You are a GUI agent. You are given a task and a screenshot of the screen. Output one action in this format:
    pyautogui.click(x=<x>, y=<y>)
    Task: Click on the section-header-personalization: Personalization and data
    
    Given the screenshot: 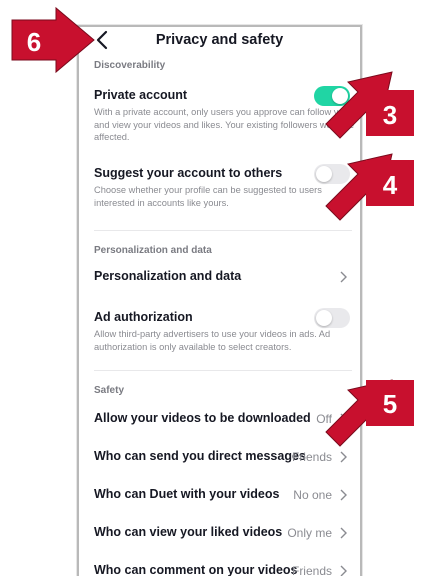 What is the action you would take?
    pyautogui.click(x=153, y=250)
    